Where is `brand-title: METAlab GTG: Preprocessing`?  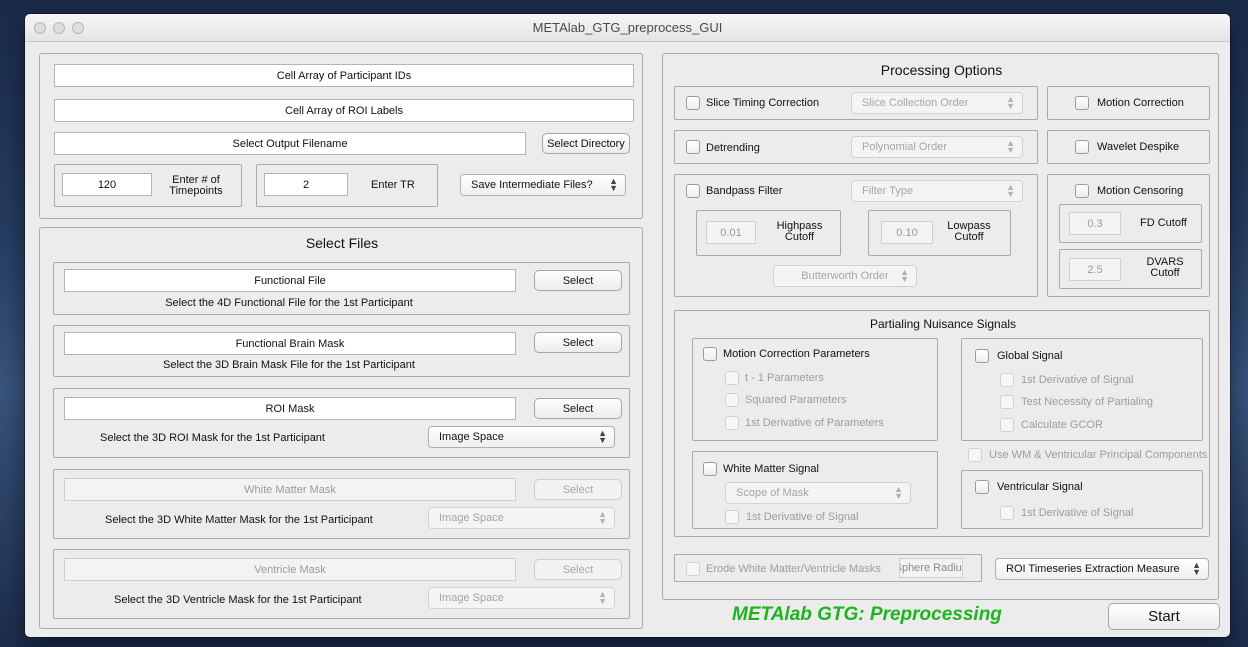
brand-title: METAlab GTG: Preprocessing is located at coordinates (867, 614).